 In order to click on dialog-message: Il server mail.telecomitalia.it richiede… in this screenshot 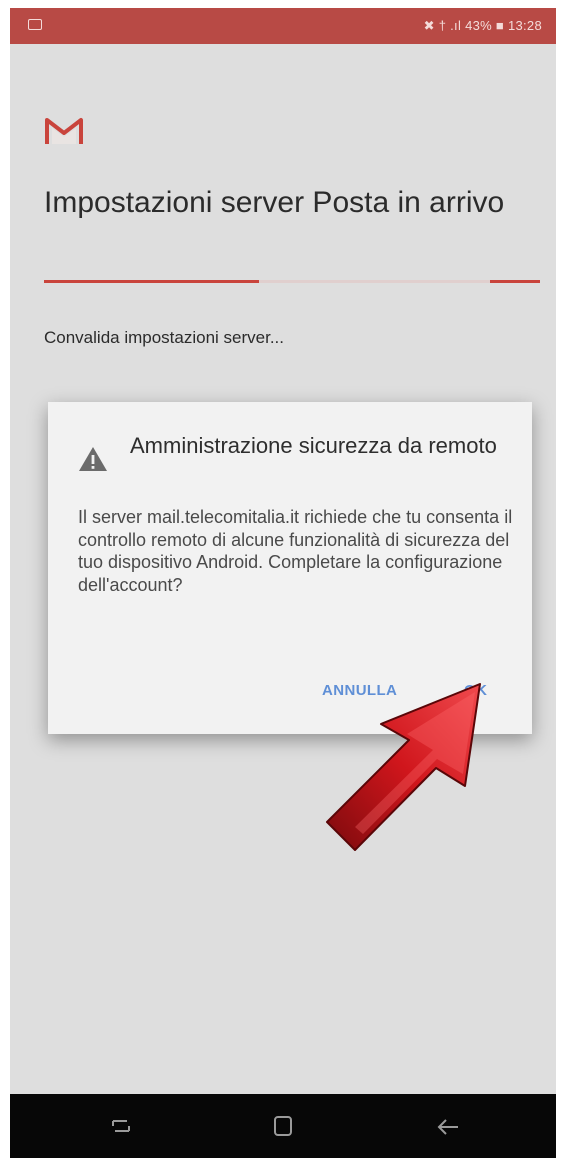, I will do `click(295, 551)`.